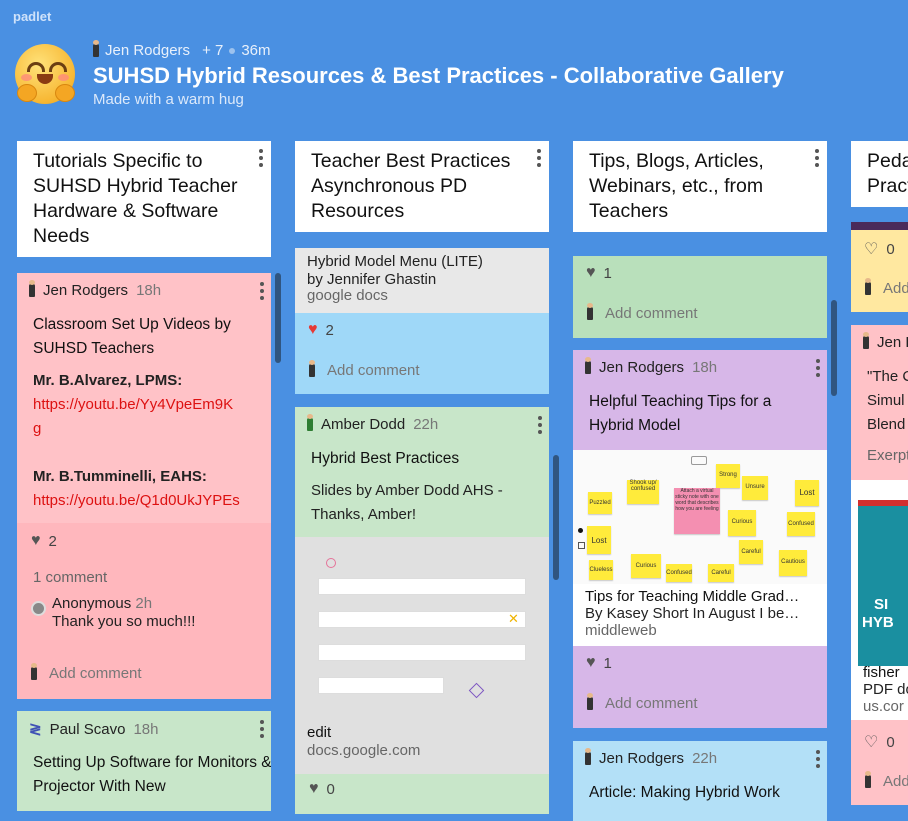  I want to click on post-title: Helpful Teaching Tips for a Hybrid Model, so click(680, 413).